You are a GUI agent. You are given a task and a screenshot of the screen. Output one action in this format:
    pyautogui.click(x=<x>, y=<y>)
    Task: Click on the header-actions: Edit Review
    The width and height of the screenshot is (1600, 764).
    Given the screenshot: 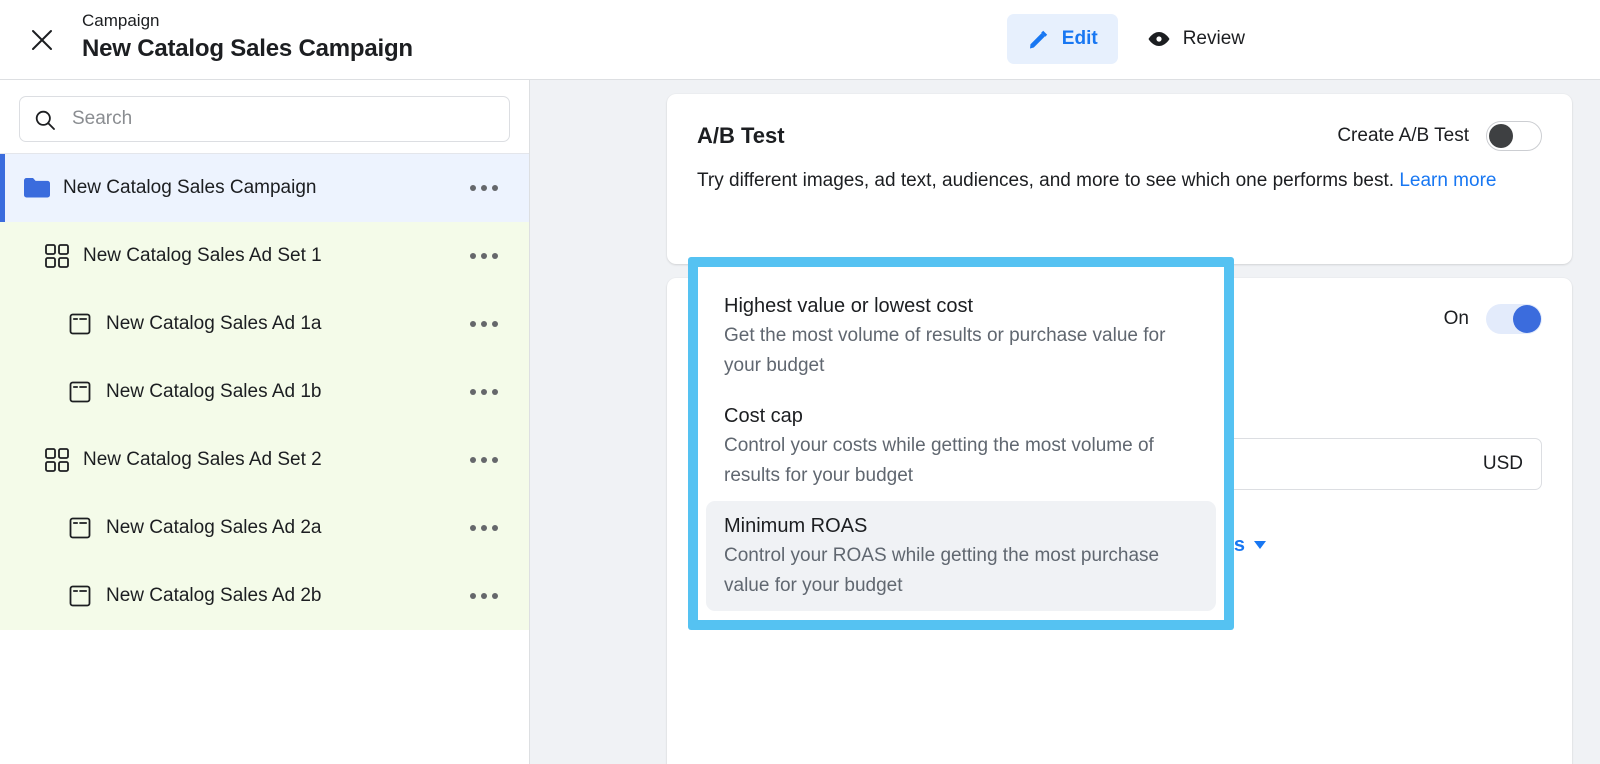 What is the action you would take?
    pyautogui.click(x=1135, y=39)
    